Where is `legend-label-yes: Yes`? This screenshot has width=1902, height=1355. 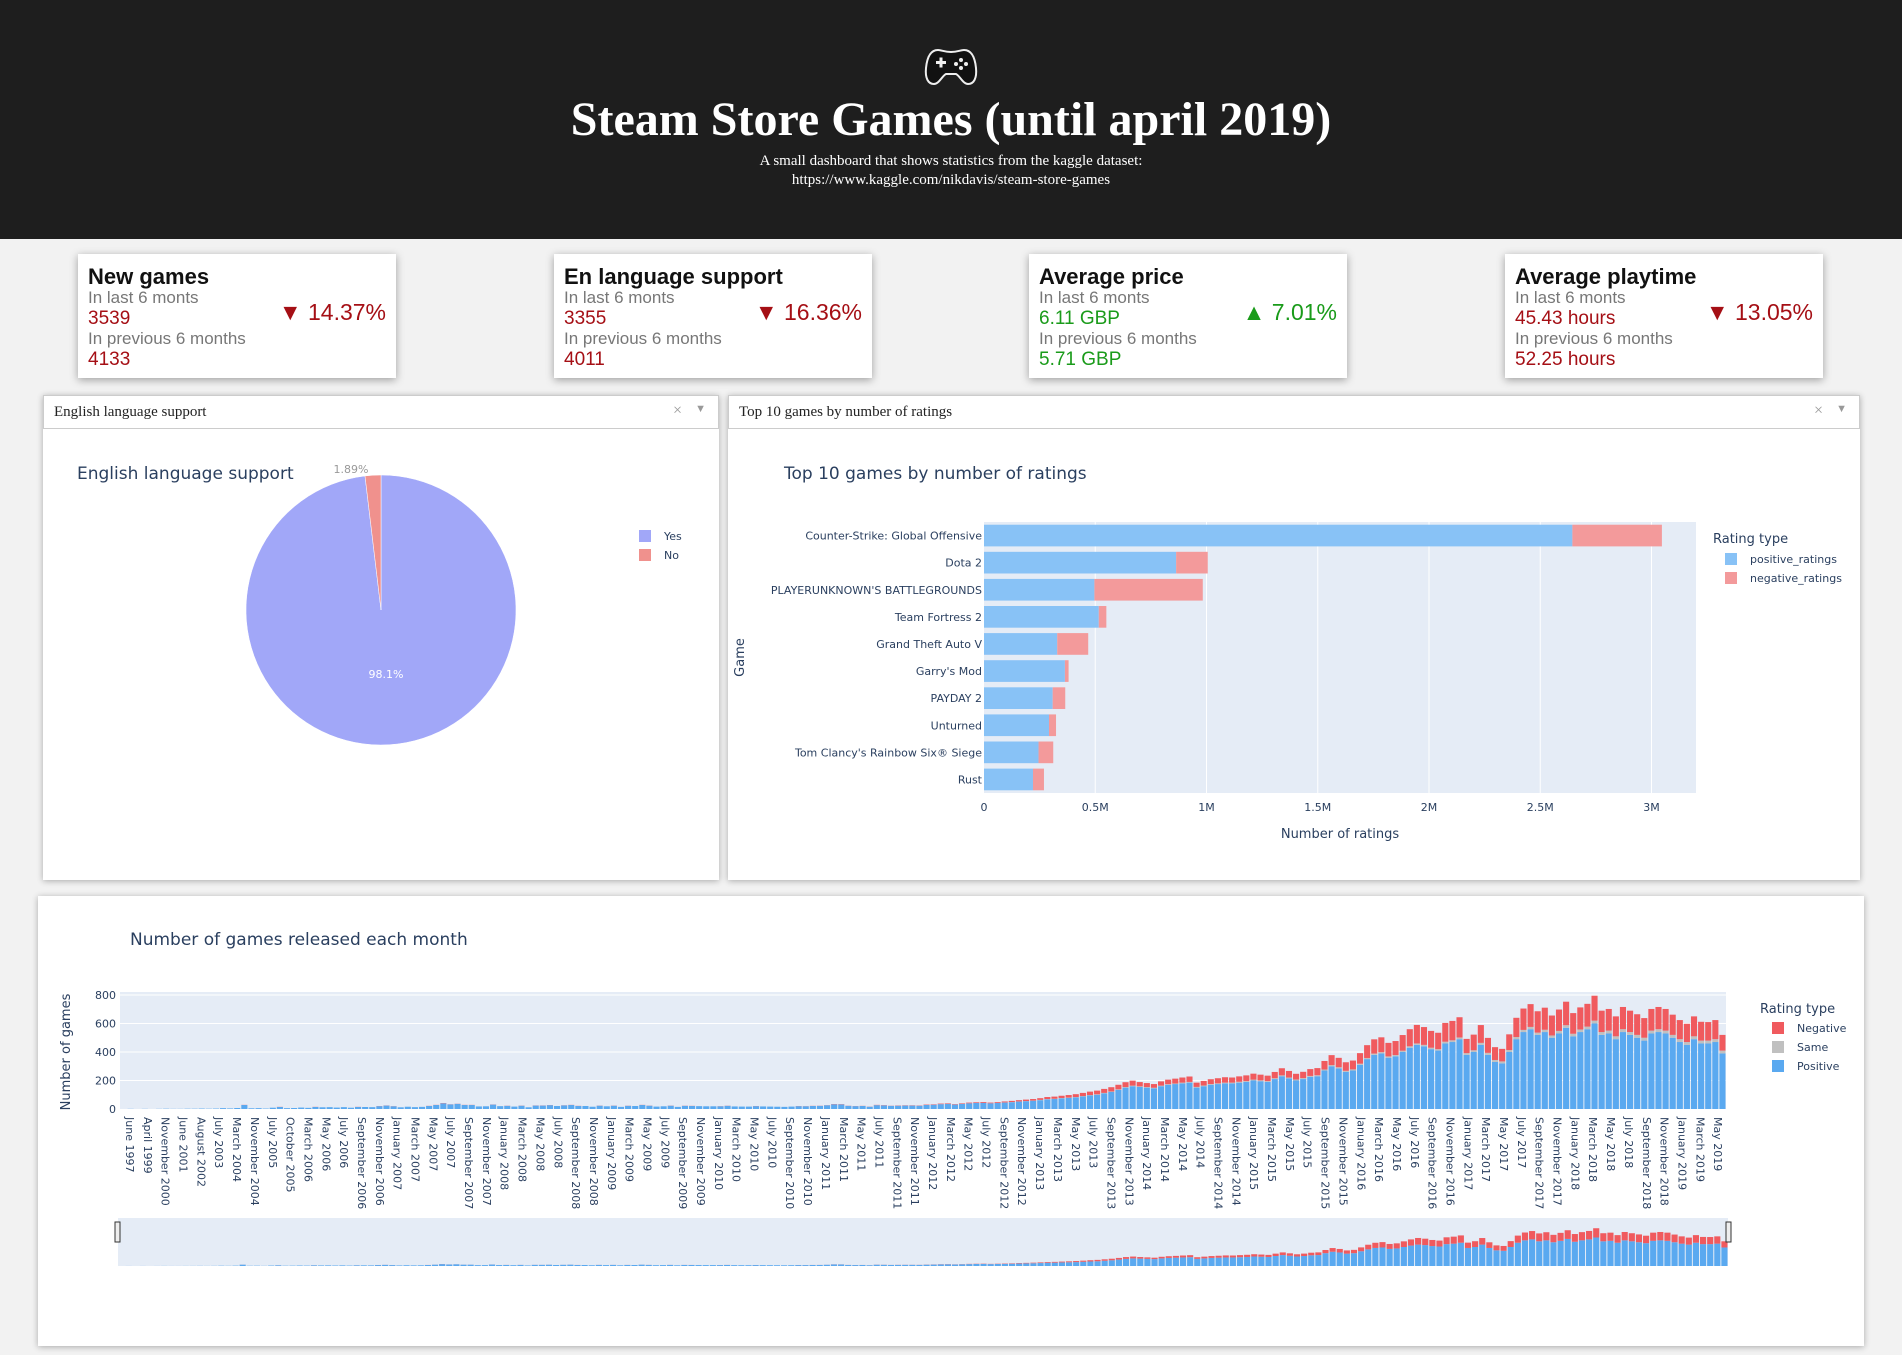 legend-label-yes: Yes is located at coordinates (672, 536).